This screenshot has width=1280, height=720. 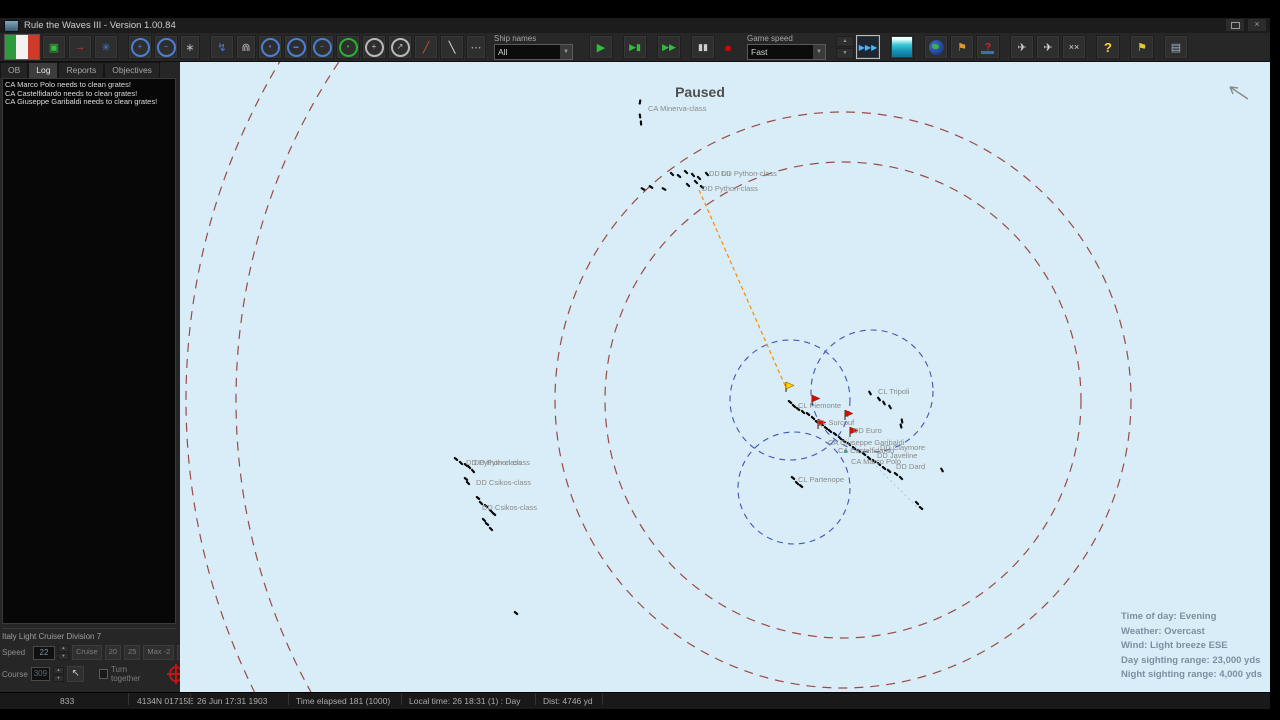 What do you see at coordinates (63, 656) in the screenshot?
I see `speed-down-arrow: ▼` at bounding box center [63, 656].